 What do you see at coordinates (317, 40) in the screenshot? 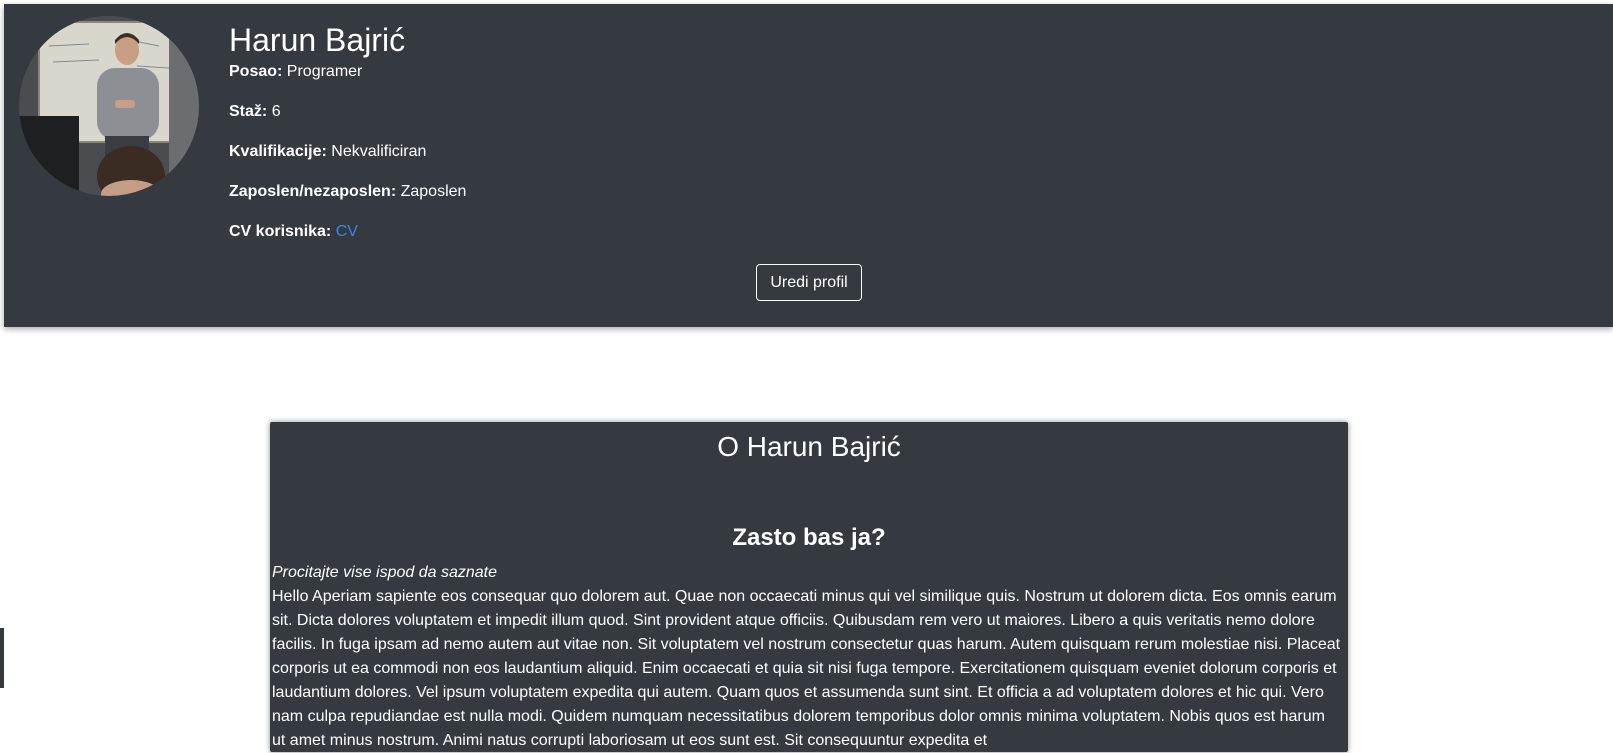
I see `profile-name: Harun Bajrić` at bounding box center [317, 40].